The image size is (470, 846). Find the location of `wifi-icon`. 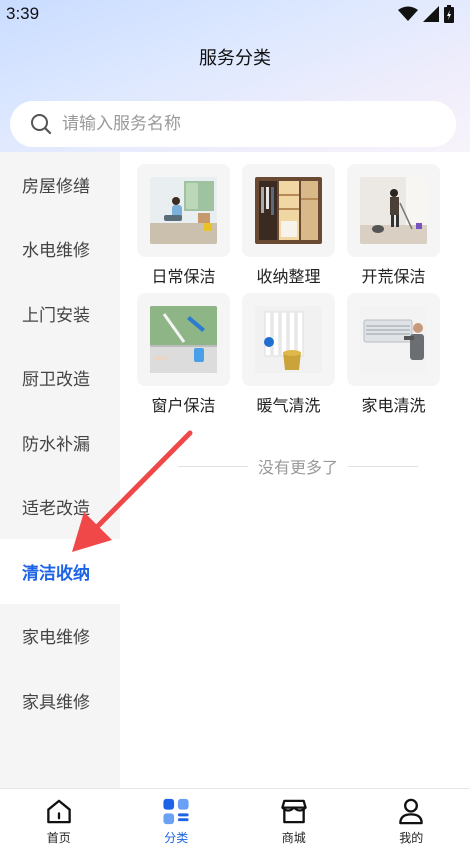

wifi-icon is located at coordinates (408, 13).